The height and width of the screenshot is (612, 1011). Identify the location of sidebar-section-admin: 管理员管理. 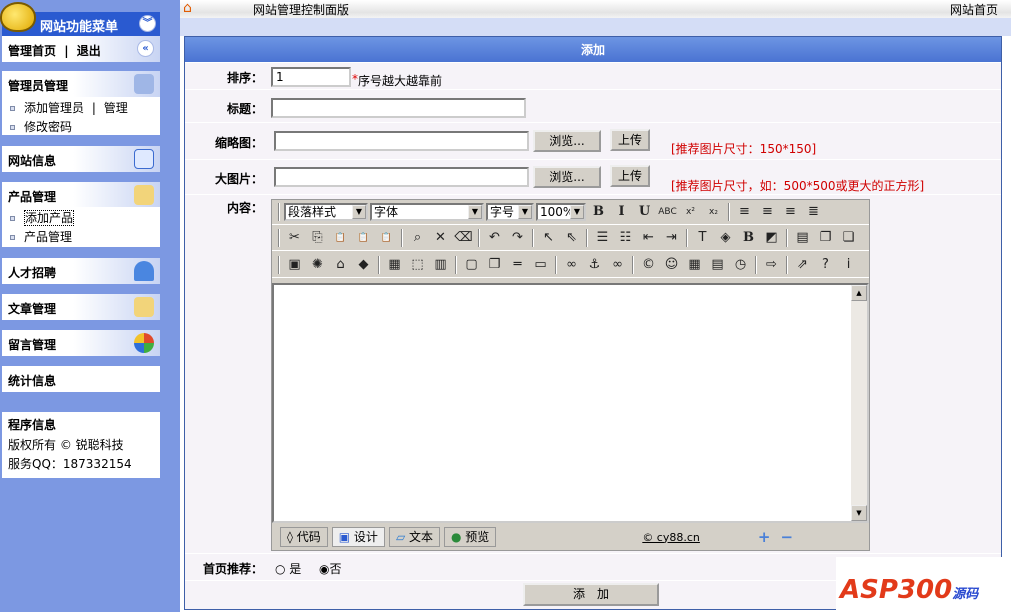
(81, 84).